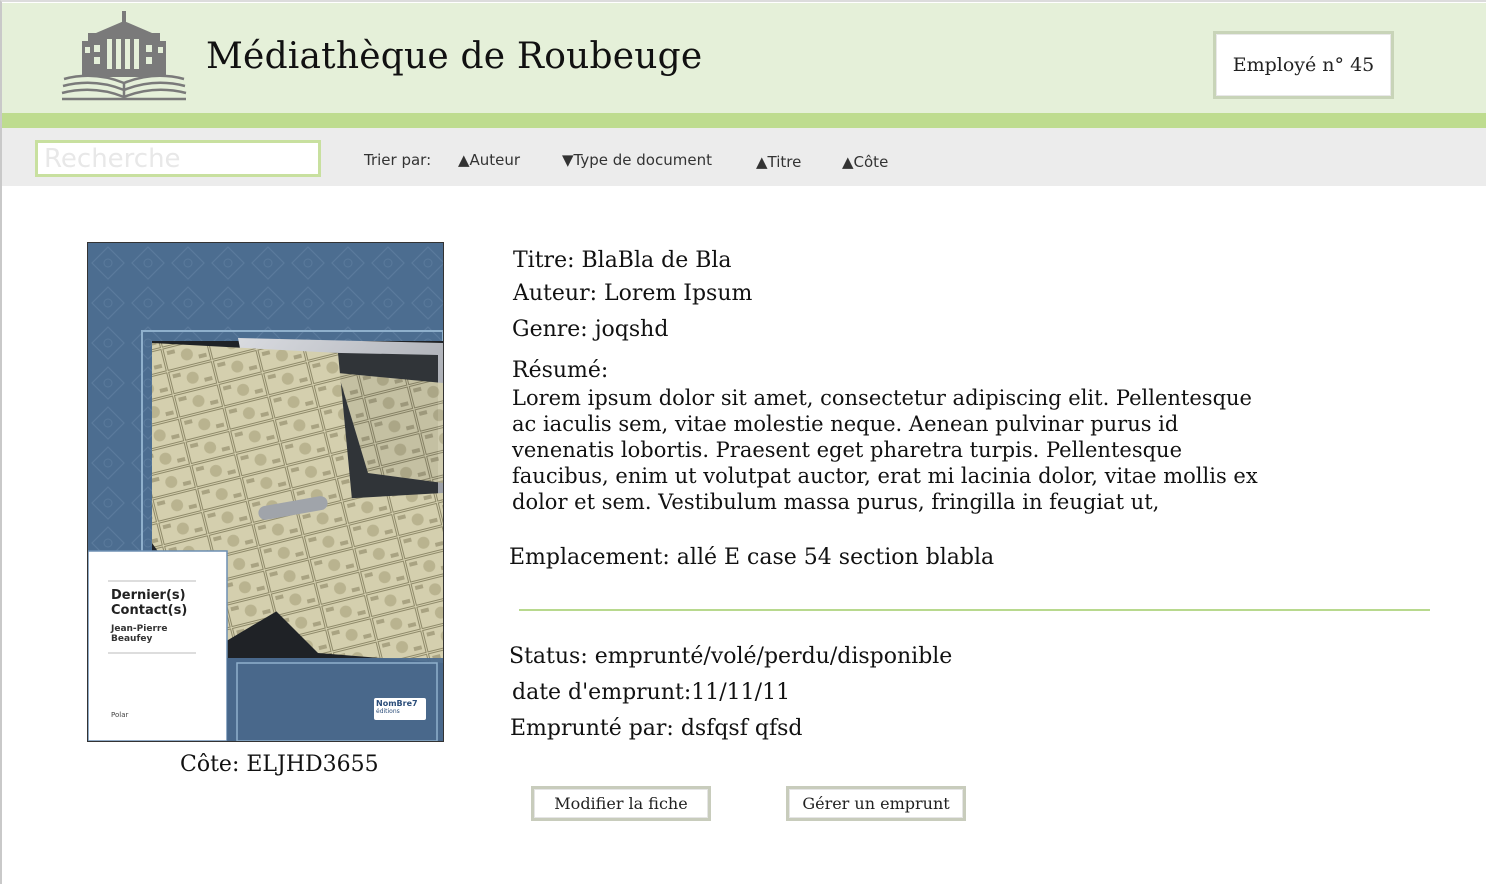 Image resolution: width=1486 pixels, height=884 pixels. What do you see at coordinates (656, 728) in the screenshot?
I see `borrowed-by: Emprunté par: dsfqsf qfsd` at bounding box center [656, 728].